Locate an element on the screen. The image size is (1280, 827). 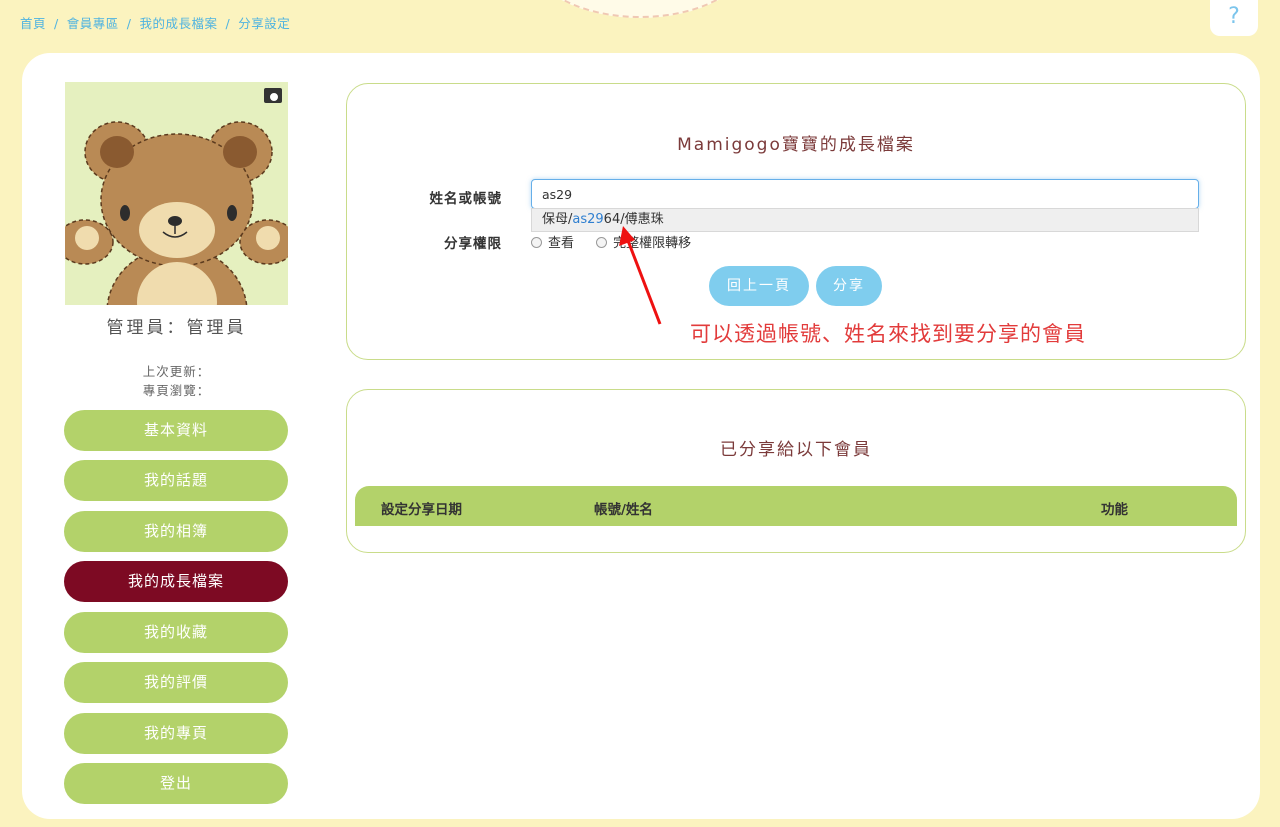
name-label: 姓名或帳號 is located at coordinates (465, 199).